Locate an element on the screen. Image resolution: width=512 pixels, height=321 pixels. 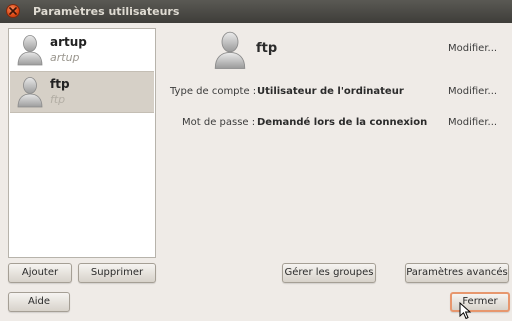
close-window-button is located at coordinates (13, 11).